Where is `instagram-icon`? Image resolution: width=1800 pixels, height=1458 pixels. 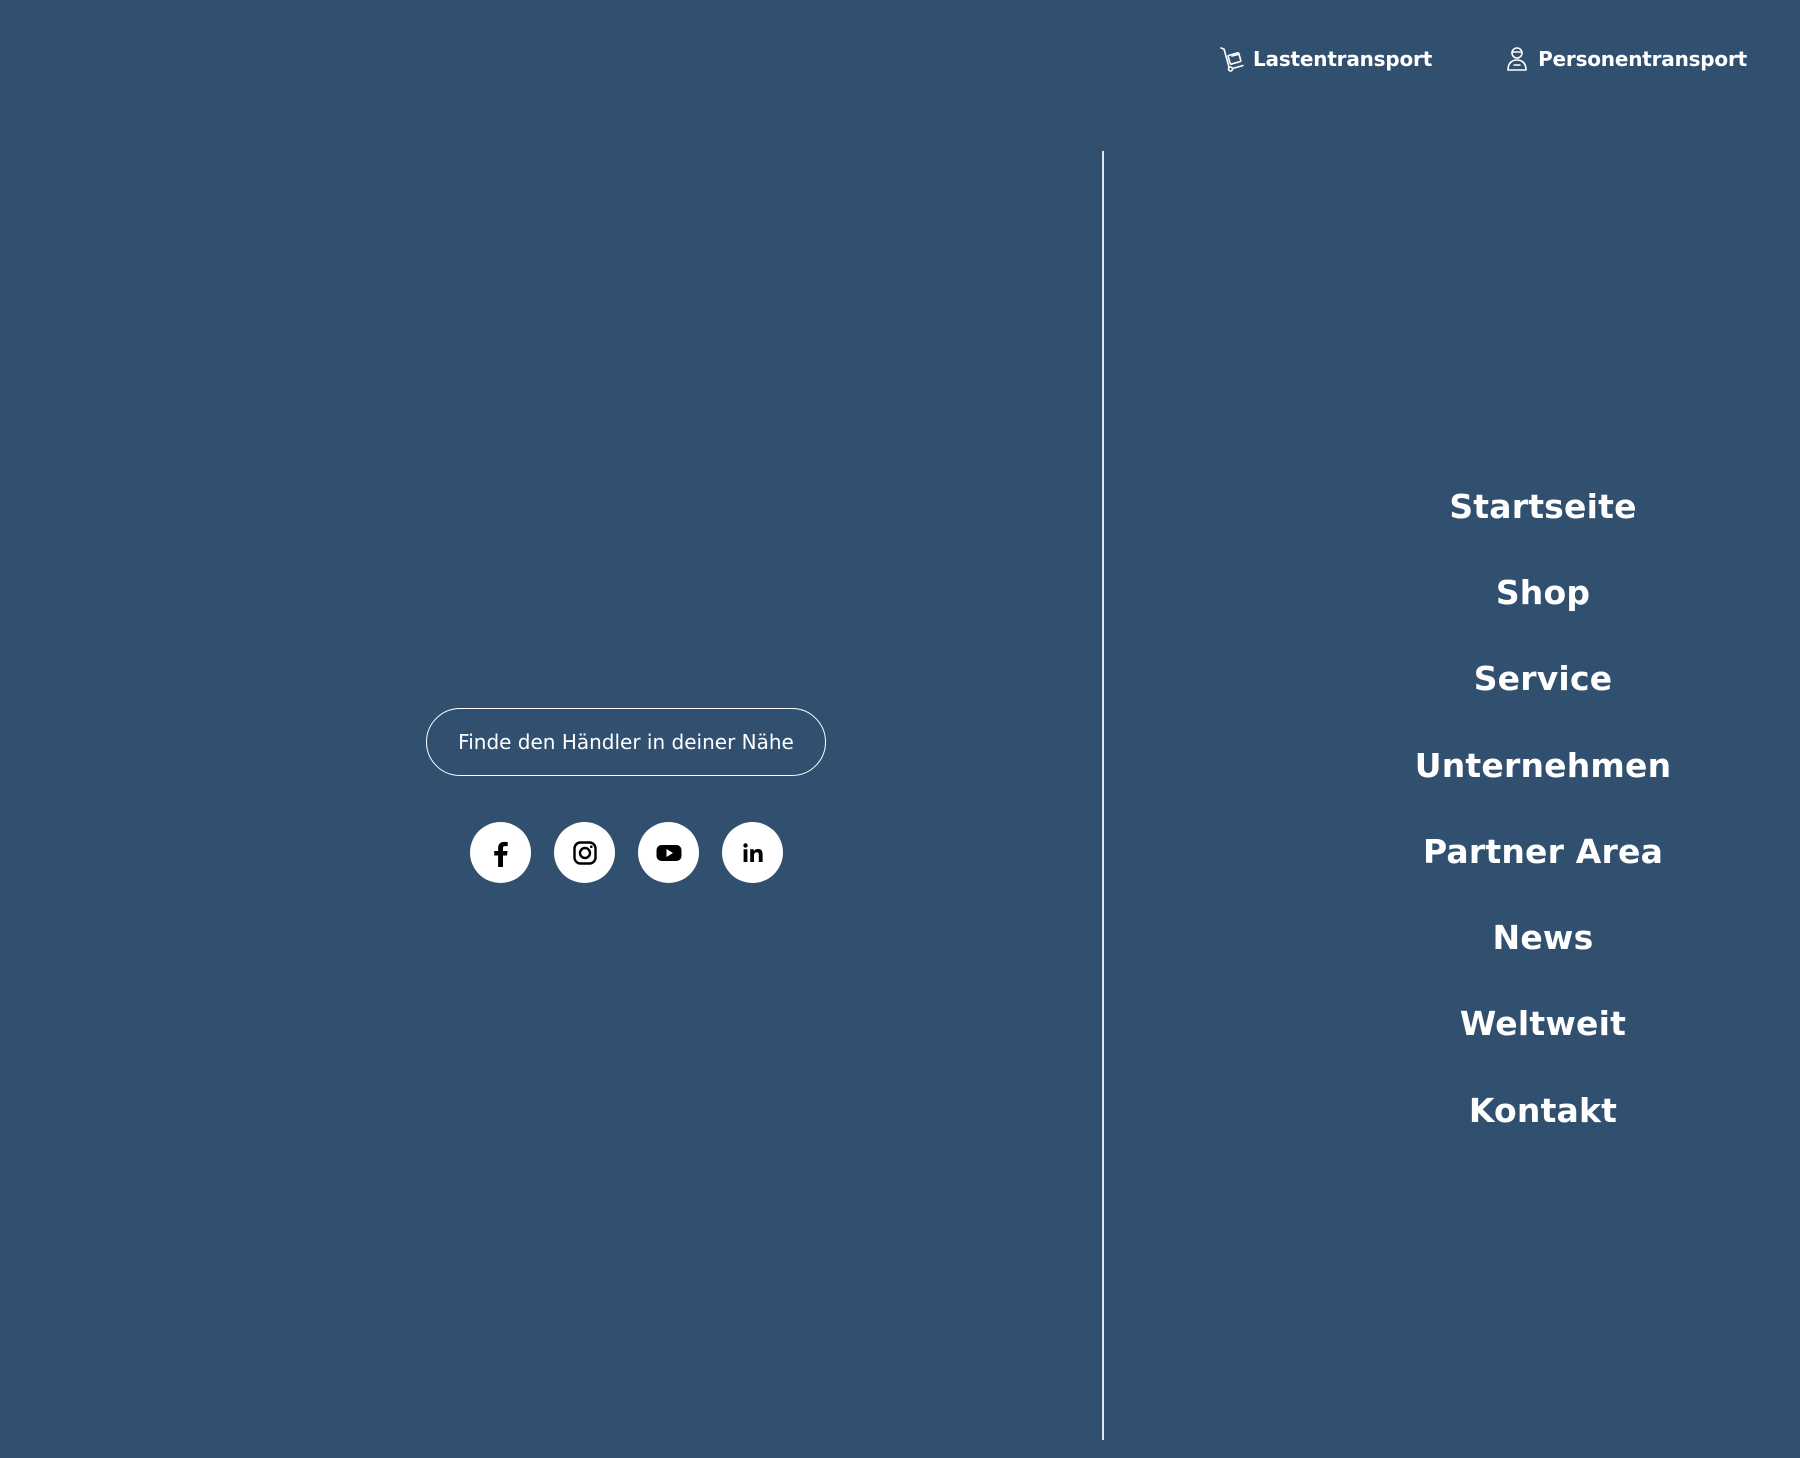
instagram-icon is located at coordinates (585, 853).